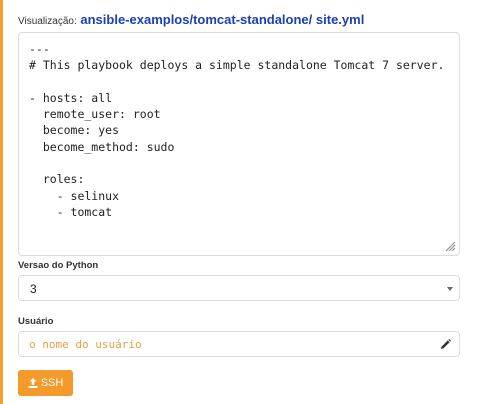 This screenshot has width=479, height=404. Describe the element at coordinates (33, 383) in the screenshot. I see `upload-user-icon` at that location.